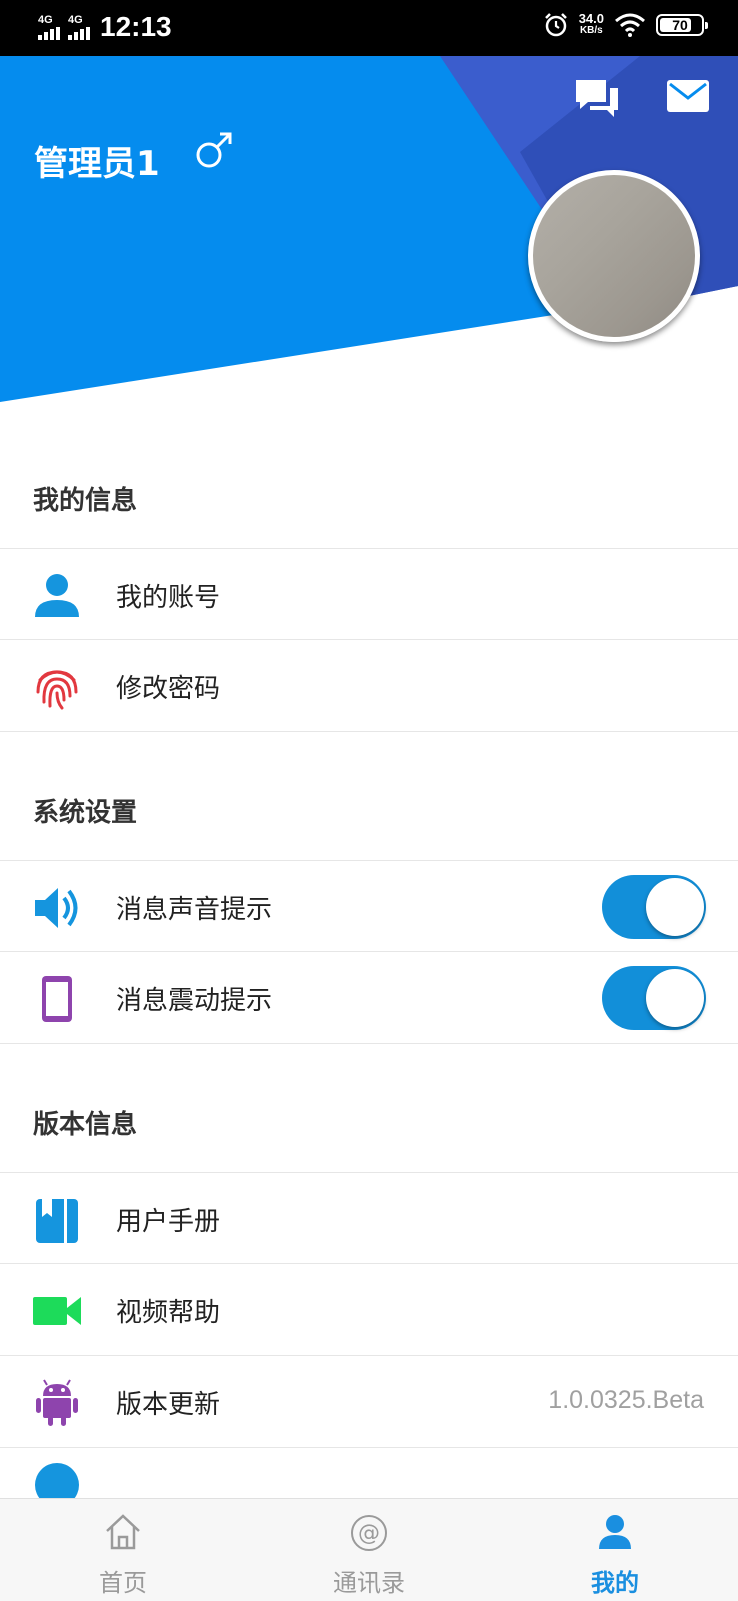 The height and width of the screenshot is (1601, 738). I want to click on network-speed: 34.0 KB/s, so click(591, 24).